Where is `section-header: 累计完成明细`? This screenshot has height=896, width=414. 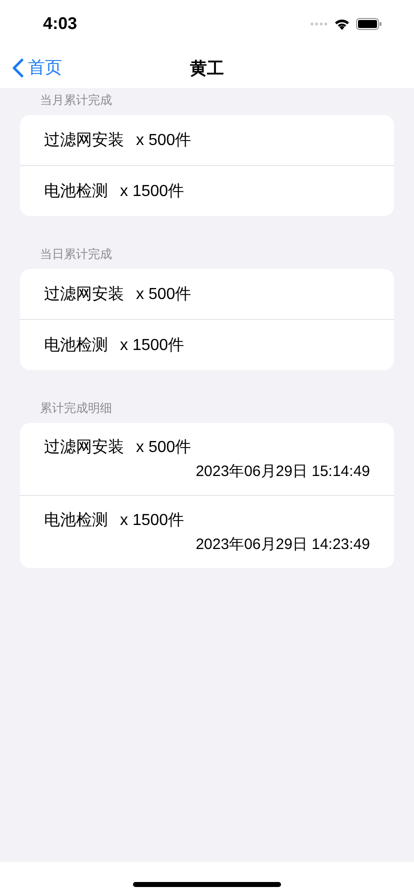
section-header: 累计完成明细 is located at coordinates (76, 408).